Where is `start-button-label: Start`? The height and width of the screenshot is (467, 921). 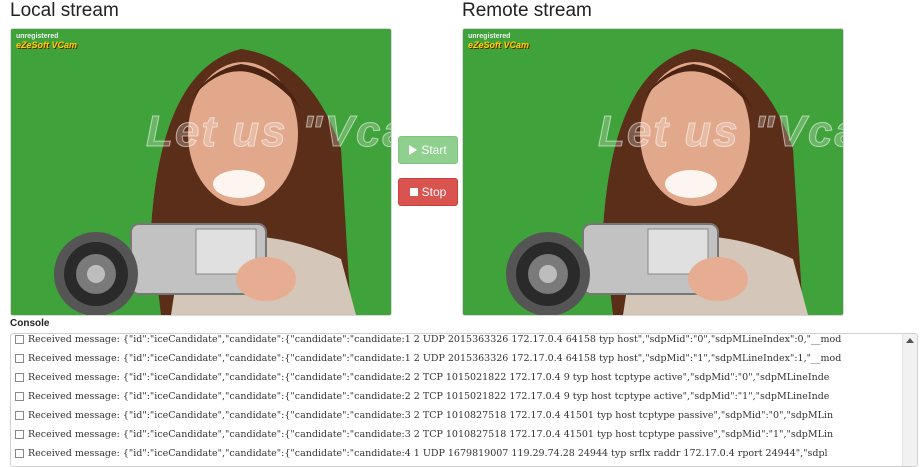
start-button-label: Start is located at coordinates (434, 150).